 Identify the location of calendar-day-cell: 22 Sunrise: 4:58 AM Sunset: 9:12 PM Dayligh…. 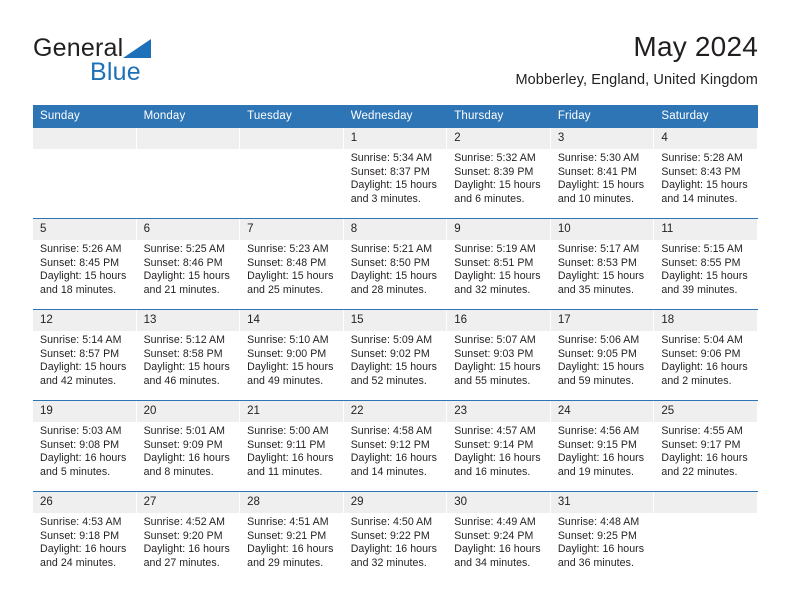
(395, 446).